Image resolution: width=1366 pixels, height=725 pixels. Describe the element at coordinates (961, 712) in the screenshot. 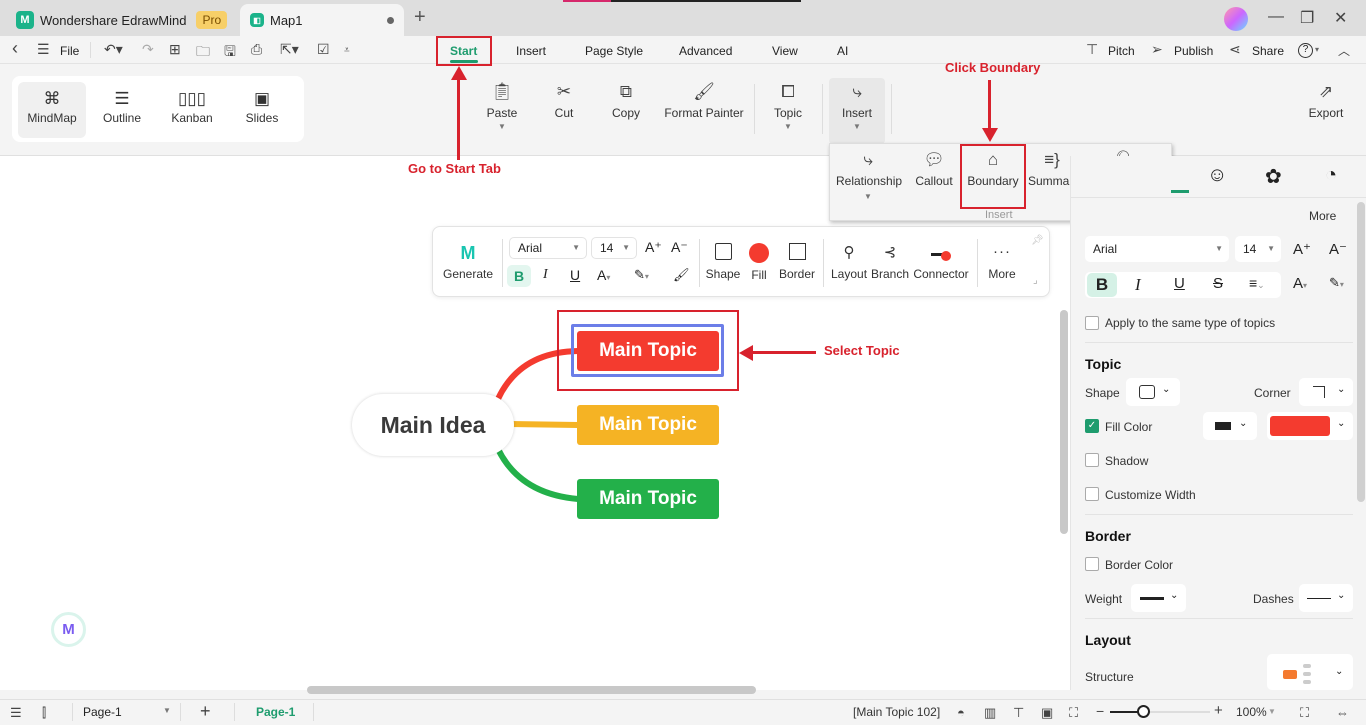

I see `theme-toggle-icon: ◓` at that location.